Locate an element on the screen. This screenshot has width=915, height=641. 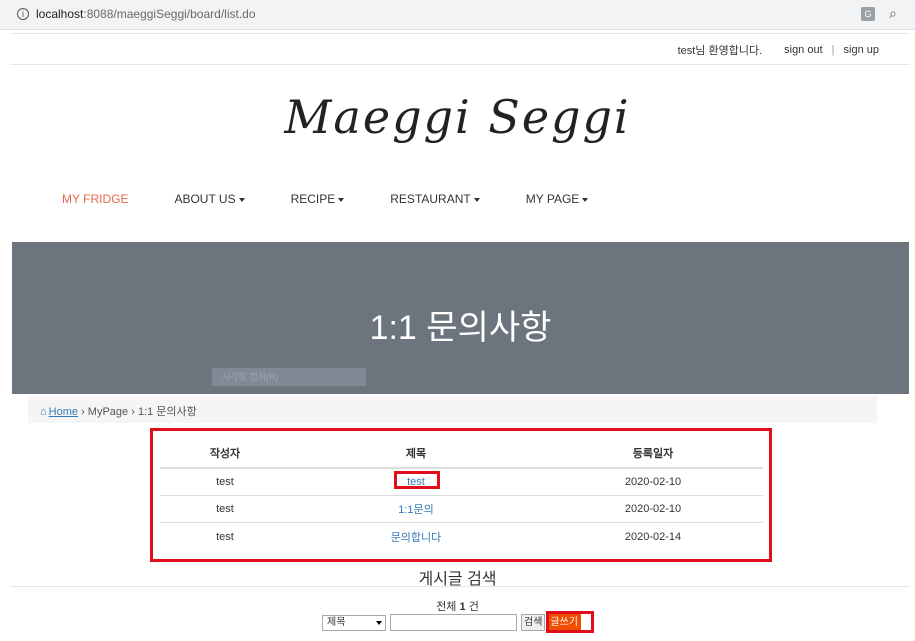
zoom-icon: ⌕ is located at coordinates (893, 13).